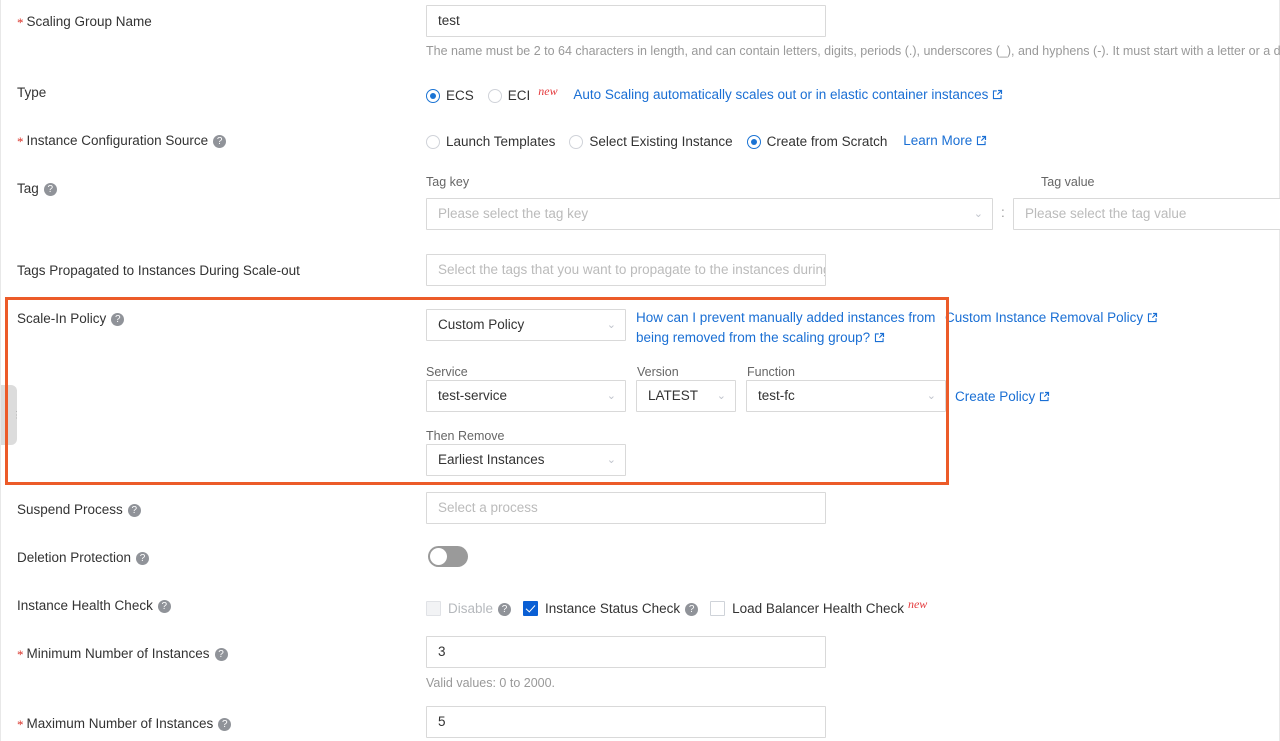 Image resolution: width=1280 pixels, height=741 pixels. I want to click on label-text: Scaling Group Name, so click(89, 21).